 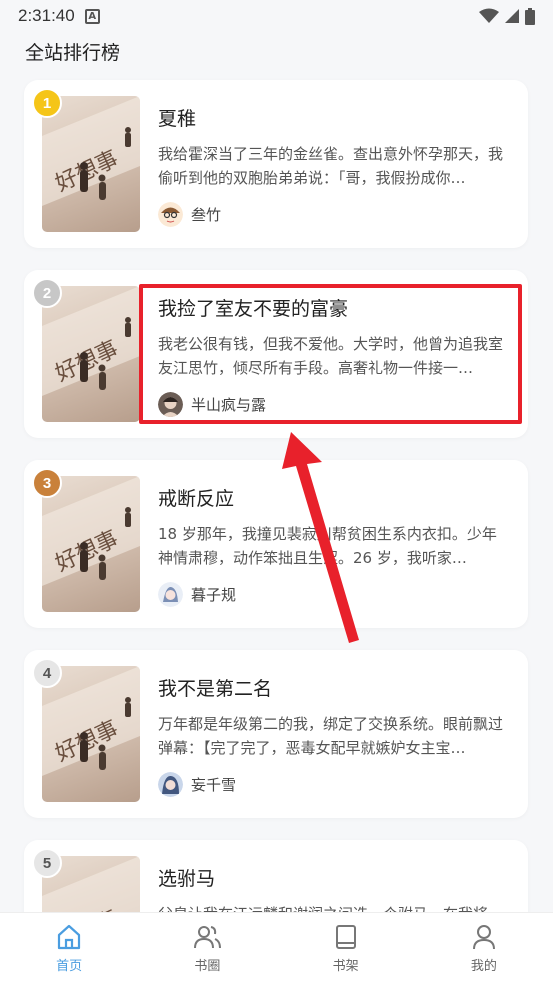 I want to click on cartoon-avatar-icon, so click(x=170, y=214).